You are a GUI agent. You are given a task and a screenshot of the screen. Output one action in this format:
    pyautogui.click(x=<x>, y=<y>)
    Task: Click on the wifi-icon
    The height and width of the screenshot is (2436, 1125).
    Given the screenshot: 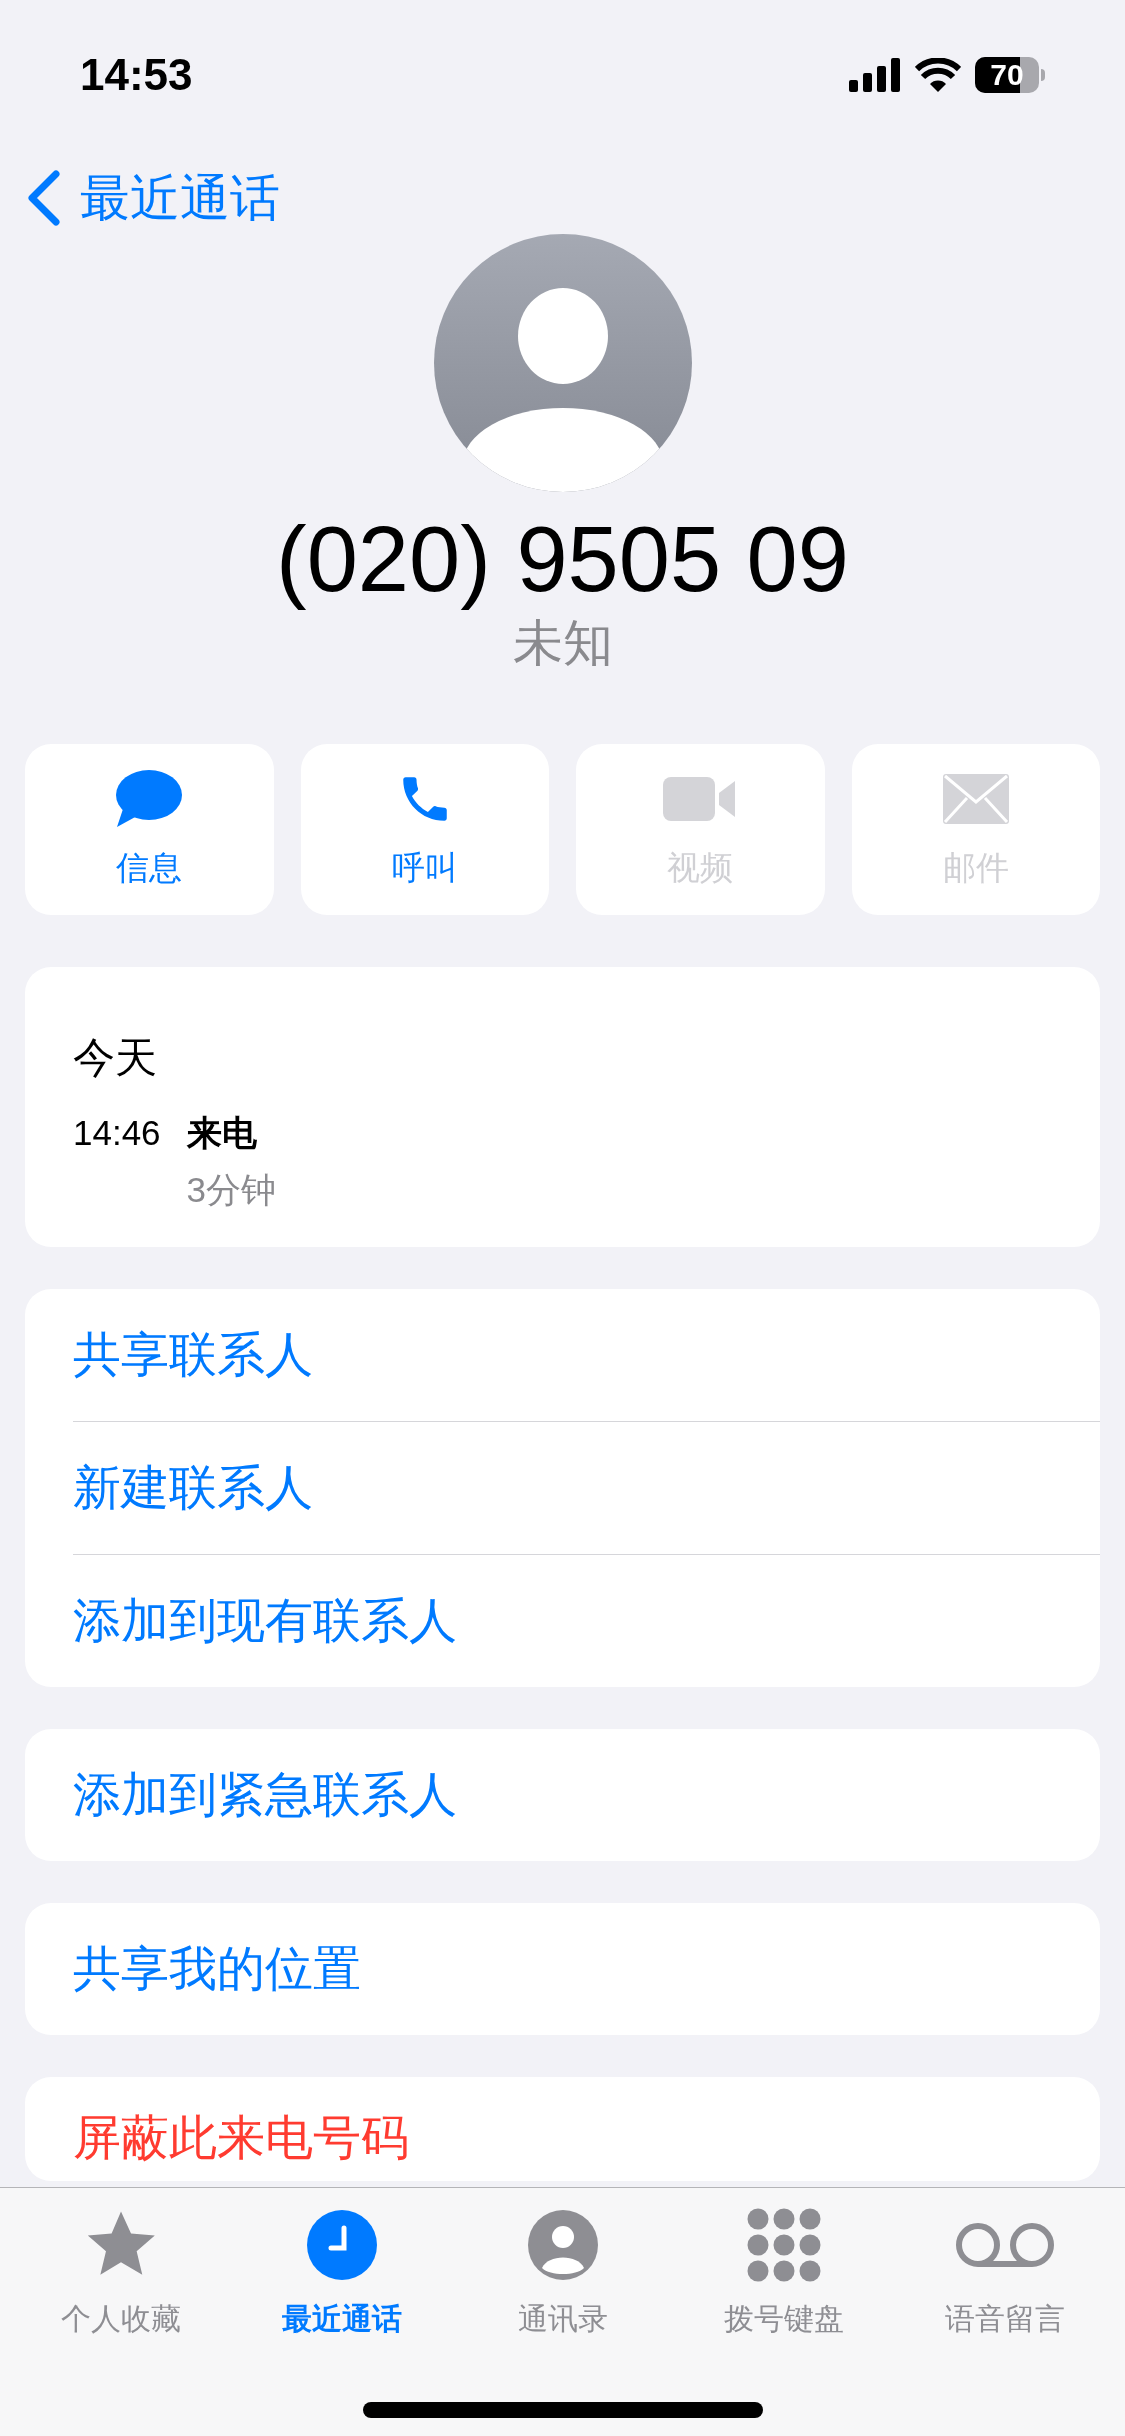 What is the action you would take?
    pyautogui.click(x=938, y=75)
    